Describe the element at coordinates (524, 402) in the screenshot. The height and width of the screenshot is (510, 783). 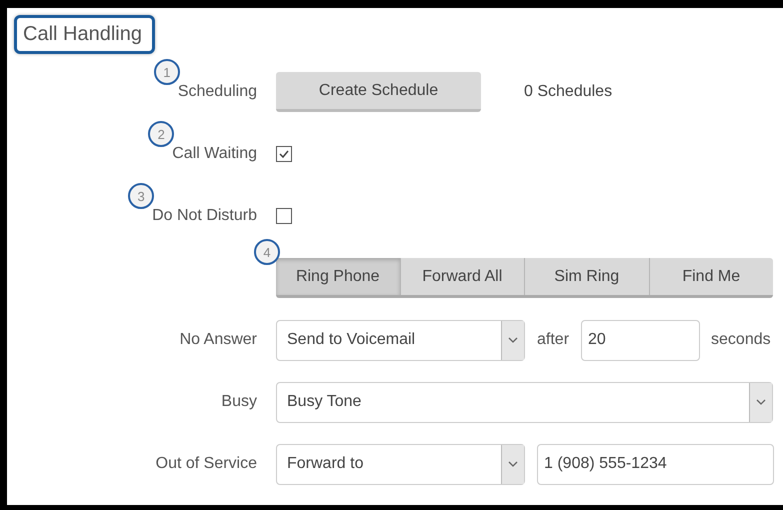
I see `dropdown: Busy Tone` at that location.